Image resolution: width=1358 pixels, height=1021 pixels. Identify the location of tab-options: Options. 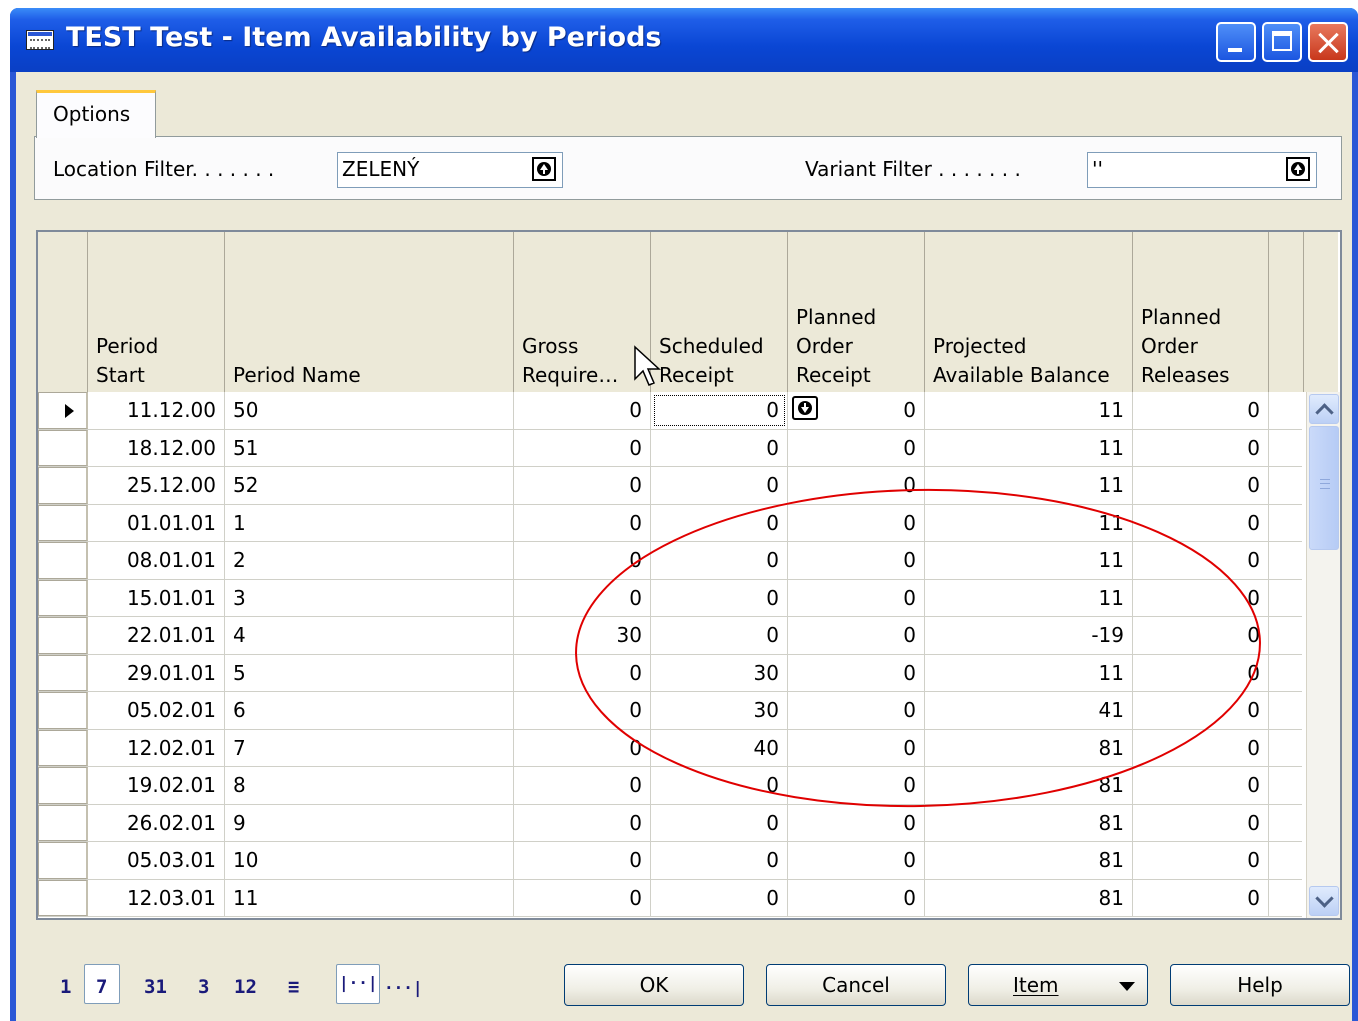
(96, 114).